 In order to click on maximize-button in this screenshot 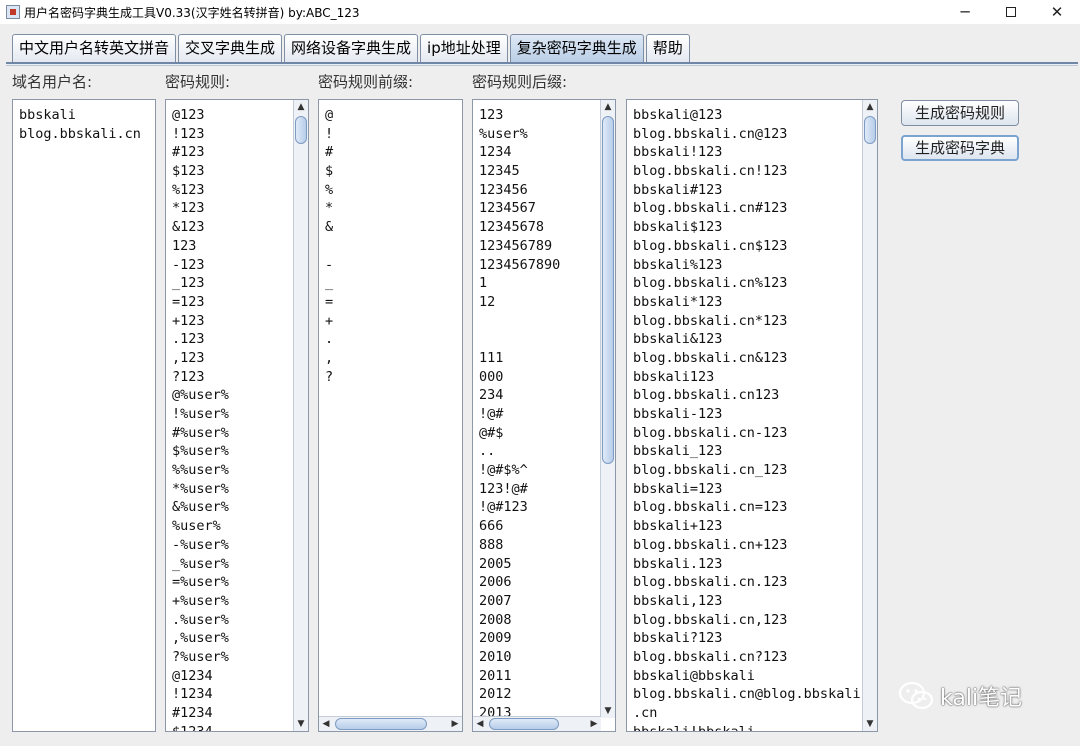, I will do `click(1011, 12)`.